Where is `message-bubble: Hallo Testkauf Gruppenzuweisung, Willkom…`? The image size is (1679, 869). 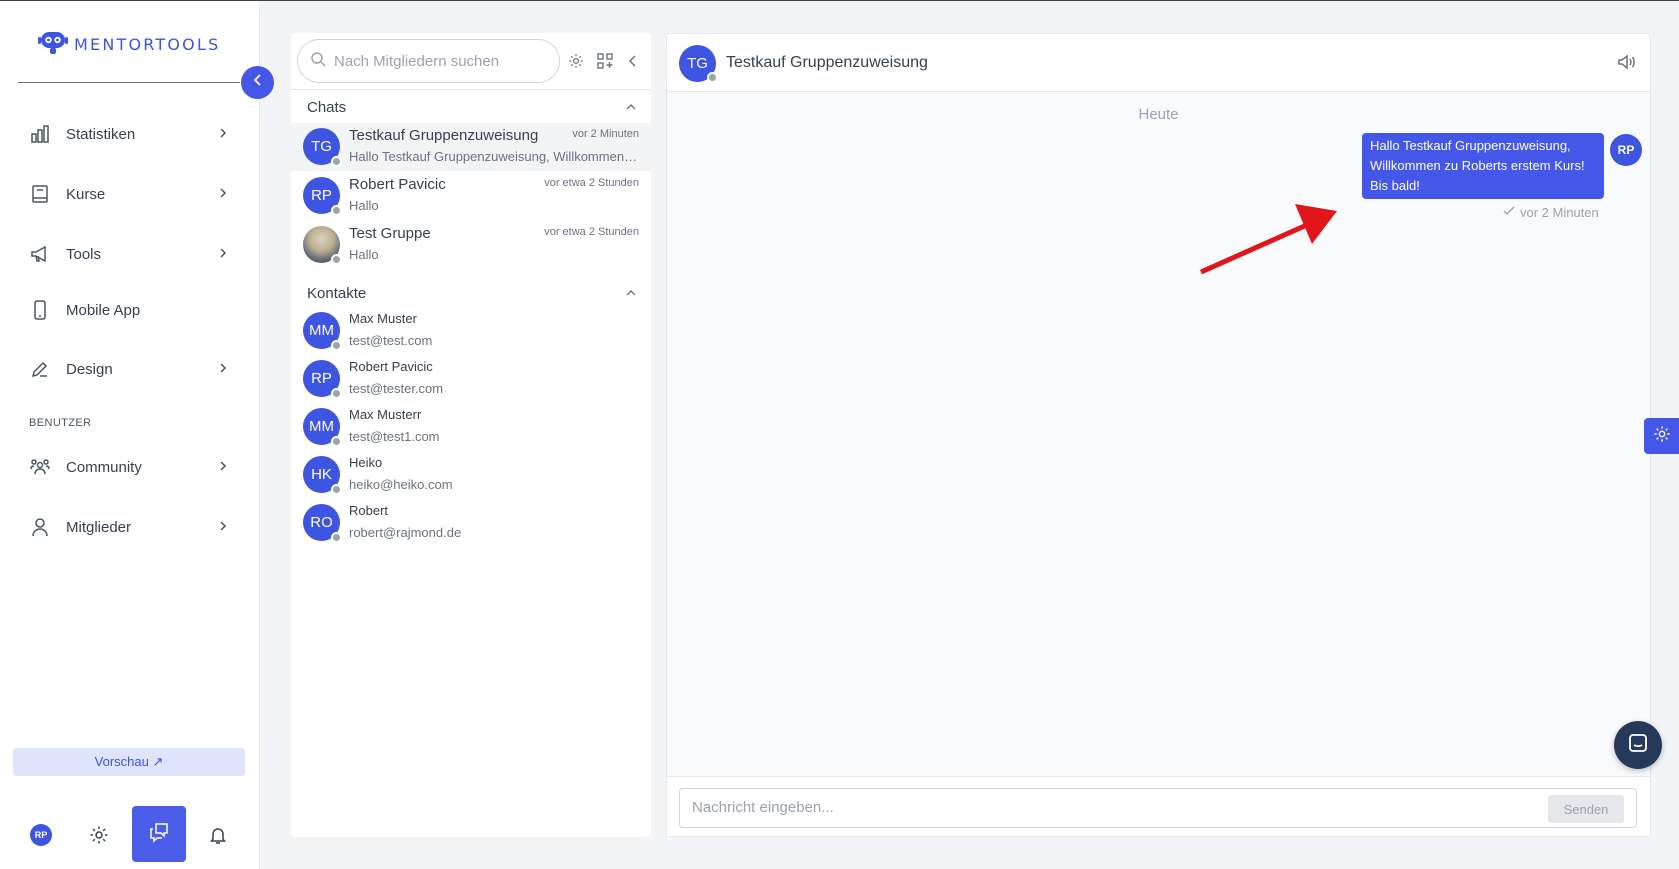 message-bubble: Hallo Testkauf Gruppenzuweisung, Willkom… is located at coordinates (1483, 166).